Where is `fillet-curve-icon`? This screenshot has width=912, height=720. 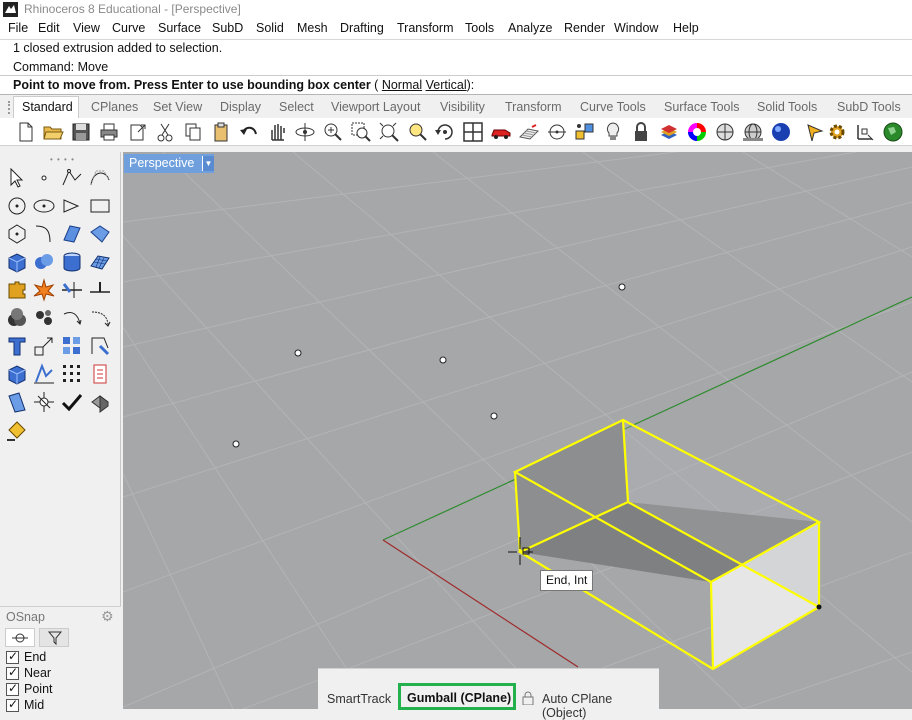 fillet-curve-icon is located at coordinates (44, 234).